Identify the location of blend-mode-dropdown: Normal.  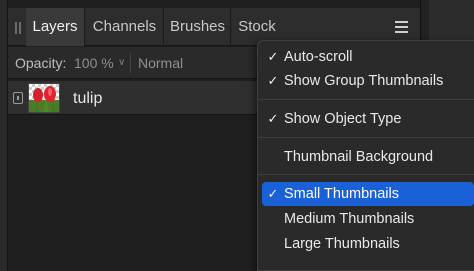
(160, 63).